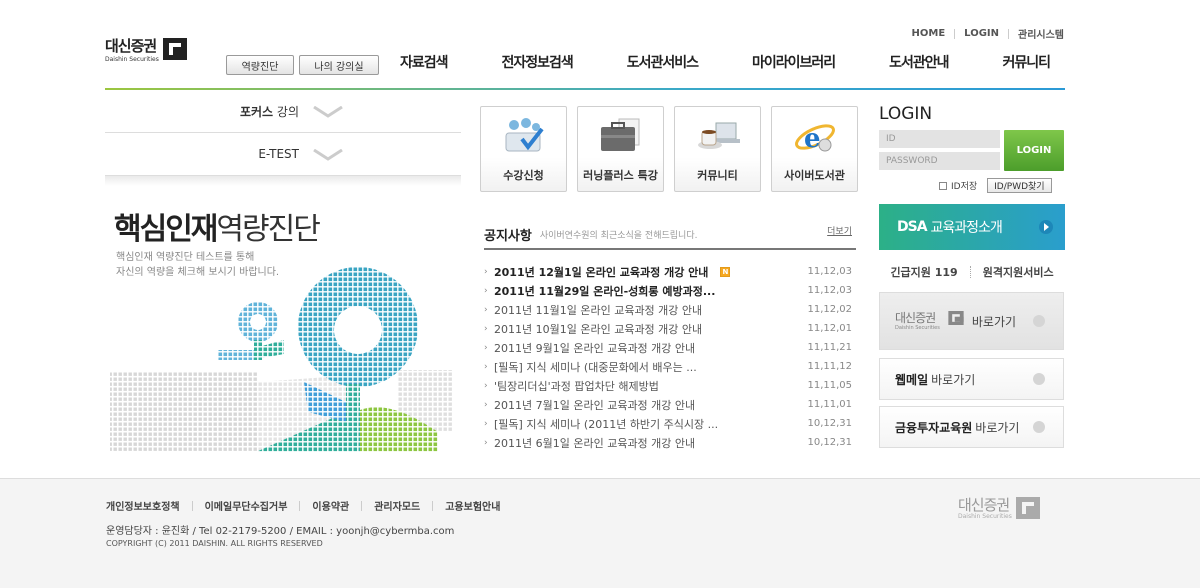  What do you see at coordinates (288, 360) in the screenshot?
I see `pixel-flower-illustration` at bounding box center [288, 360].